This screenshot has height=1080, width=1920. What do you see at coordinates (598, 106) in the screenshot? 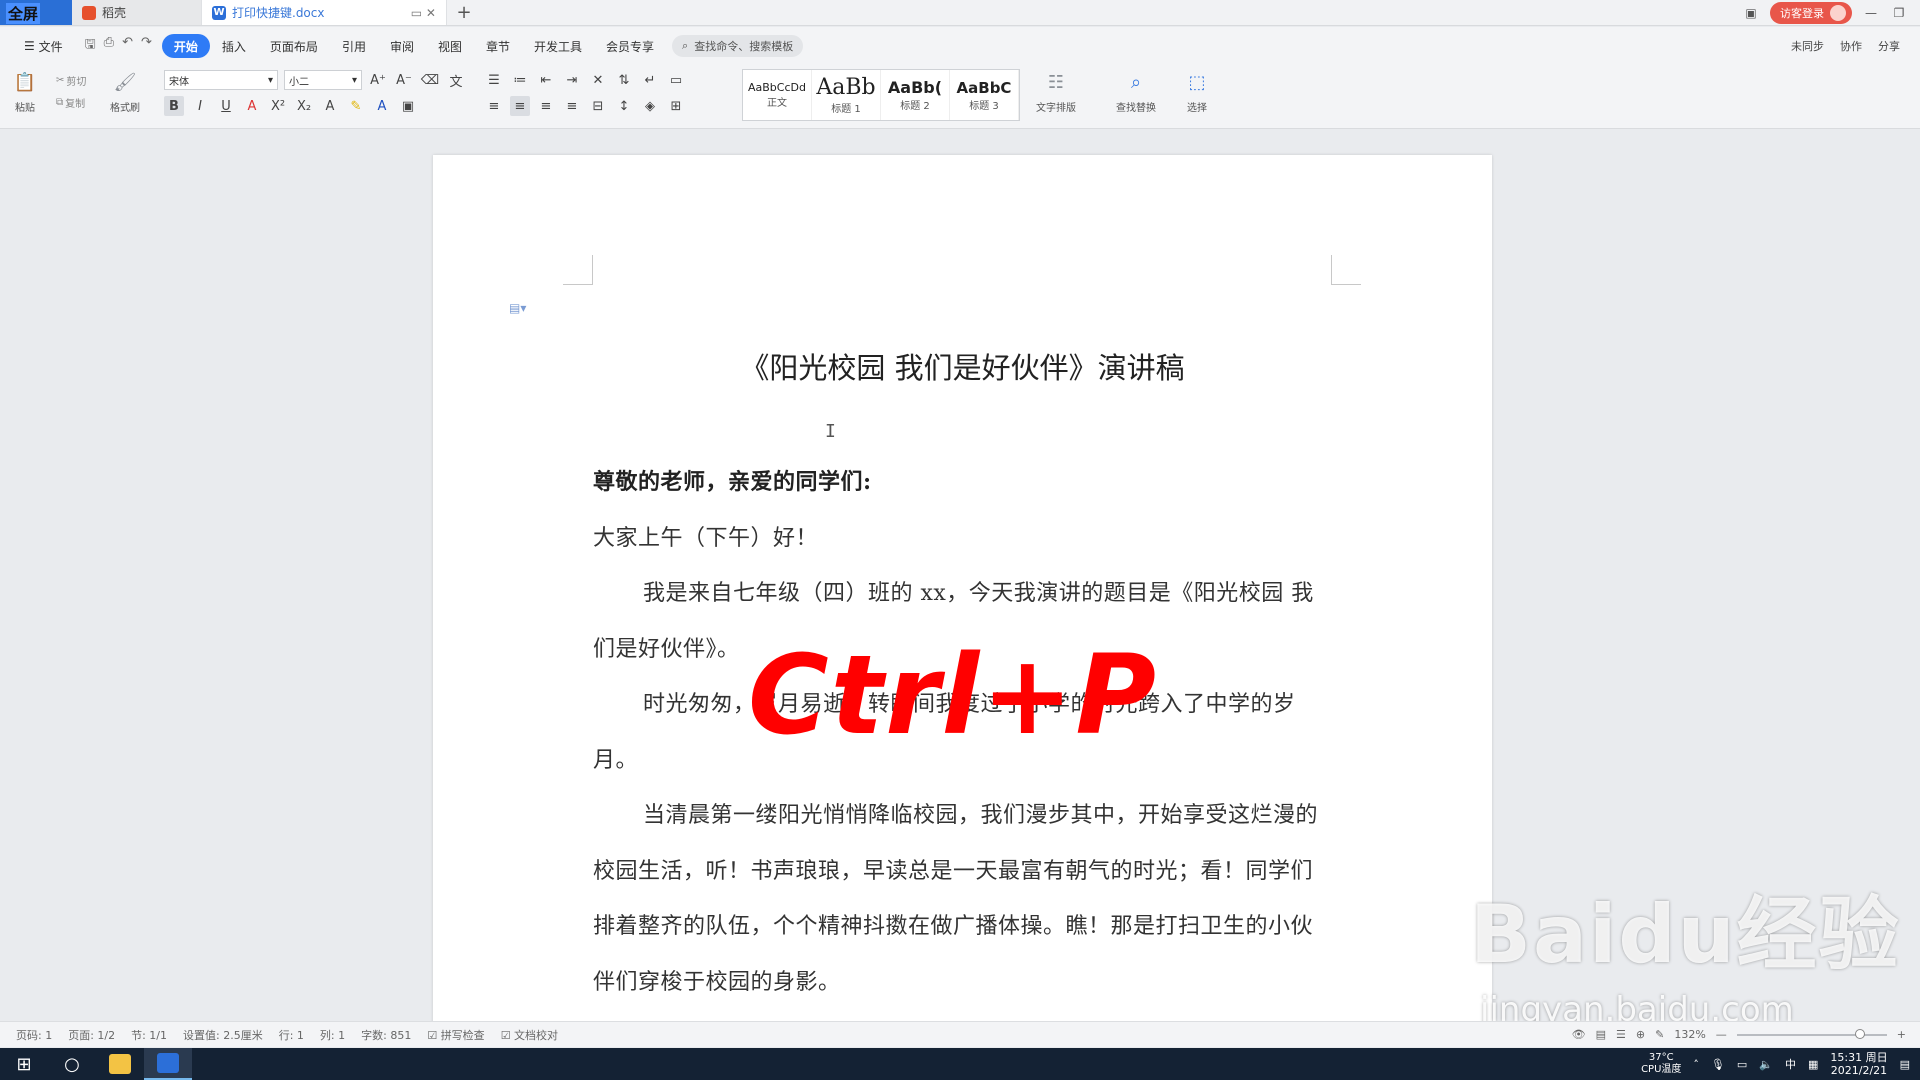
I see `distribute-icon: ⊟` at bounding box center [598, 106].